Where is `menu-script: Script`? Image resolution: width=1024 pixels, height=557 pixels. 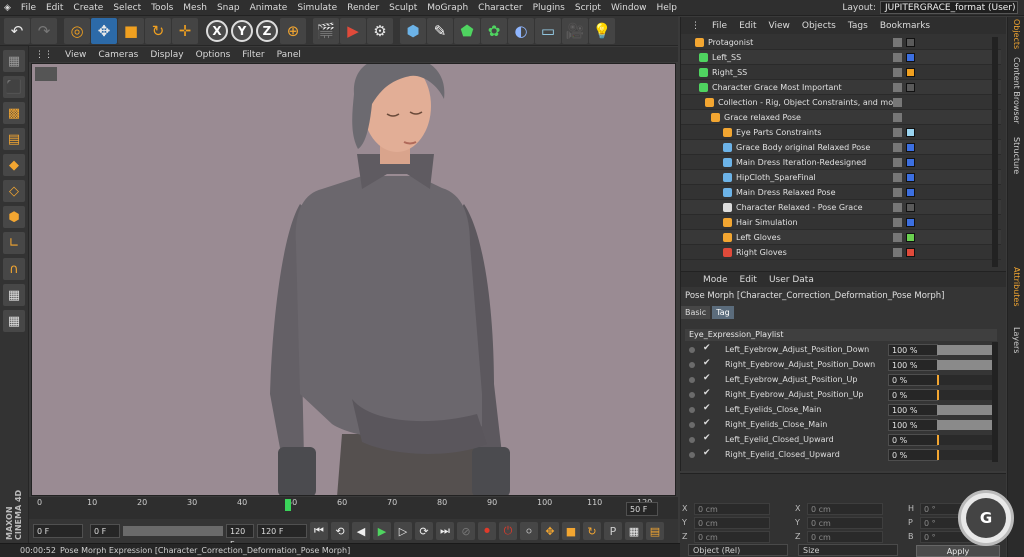
menu-script: Script is located at coordinates (589, 8).